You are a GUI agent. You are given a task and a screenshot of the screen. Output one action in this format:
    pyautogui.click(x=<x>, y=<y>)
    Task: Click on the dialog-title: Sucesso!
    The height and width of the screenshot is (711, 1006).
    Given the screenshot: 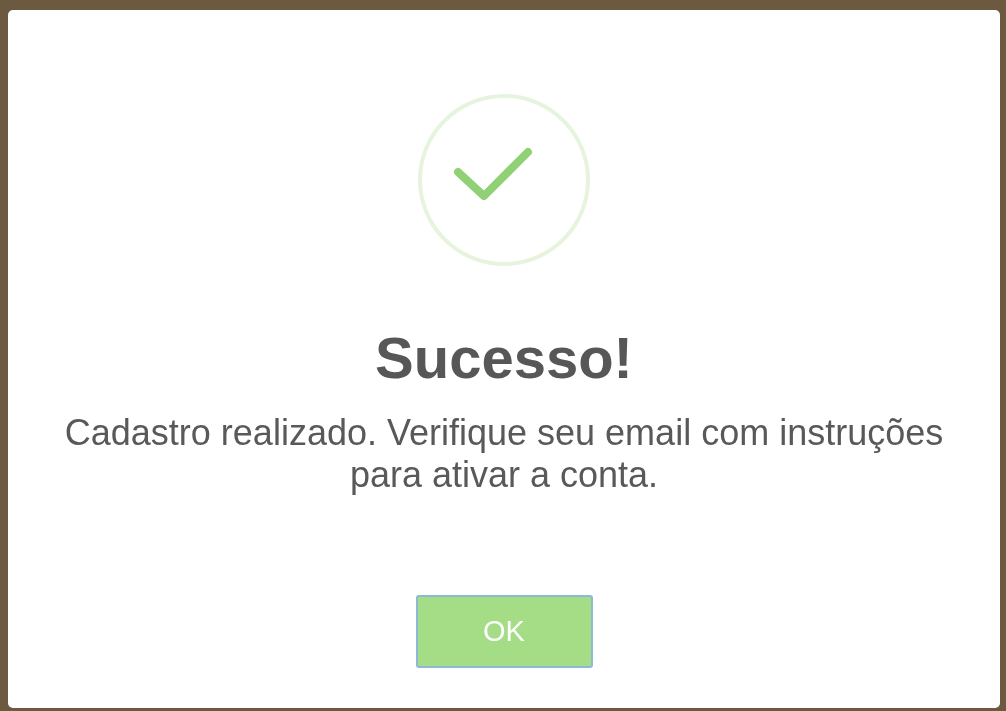 What is the action you would take?
    pyautogui.click(x=504, y=358)
    